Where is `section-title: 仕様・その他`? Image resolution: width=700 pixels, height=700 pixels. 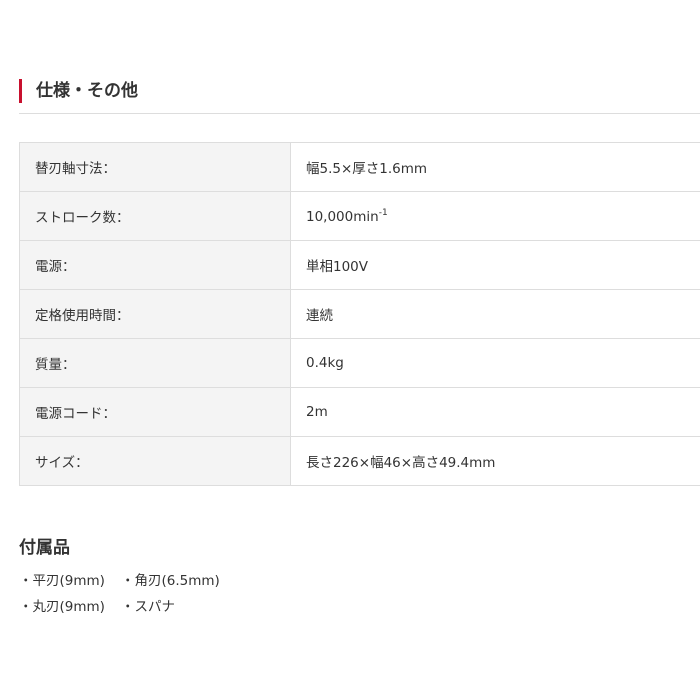
section-title: 仕様・その他 is located at coordinates (87, 91).